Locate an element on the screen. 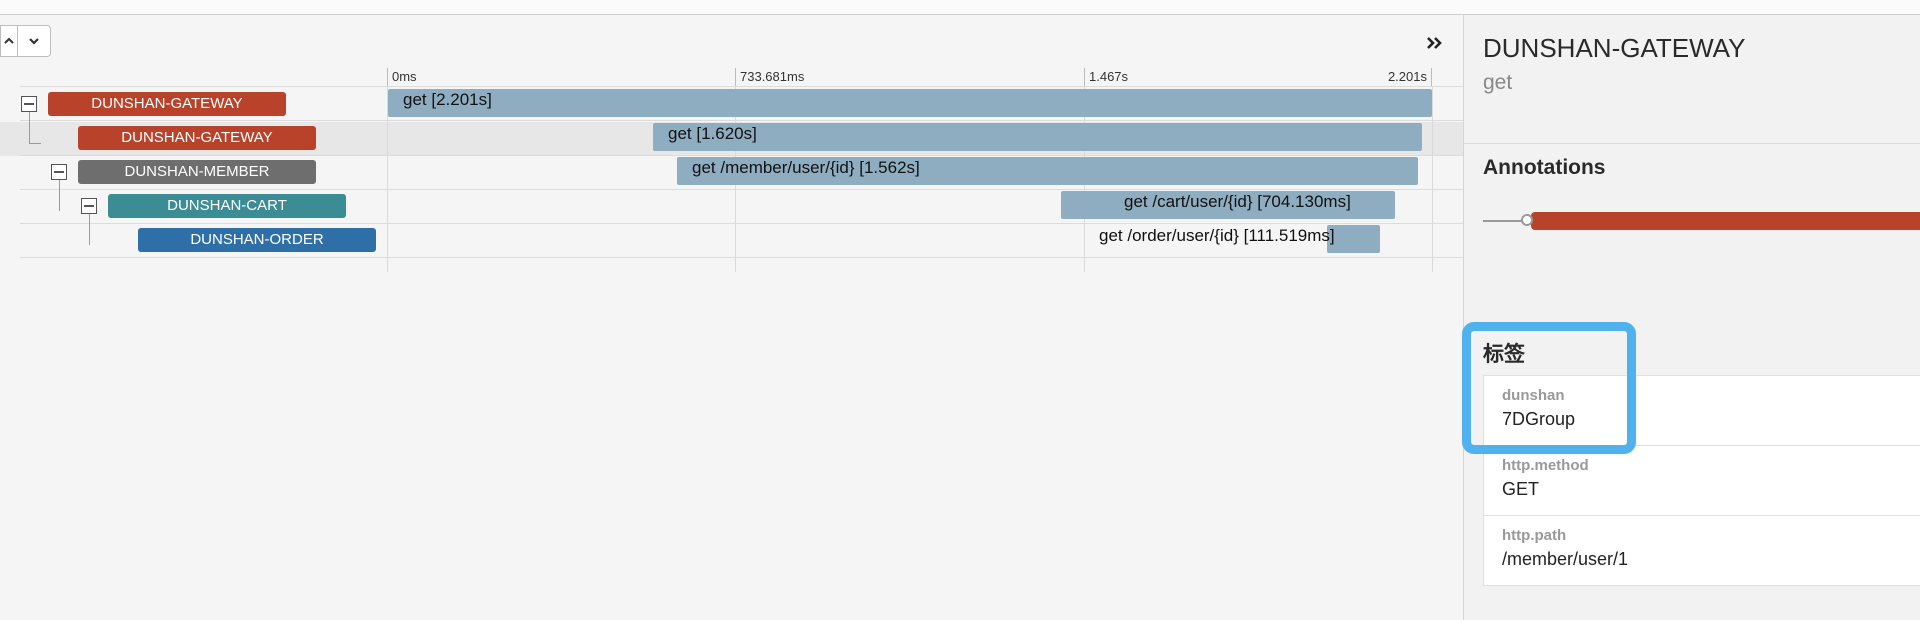  tag-value: /member/user/1 is located at coordinates (1565, 559).